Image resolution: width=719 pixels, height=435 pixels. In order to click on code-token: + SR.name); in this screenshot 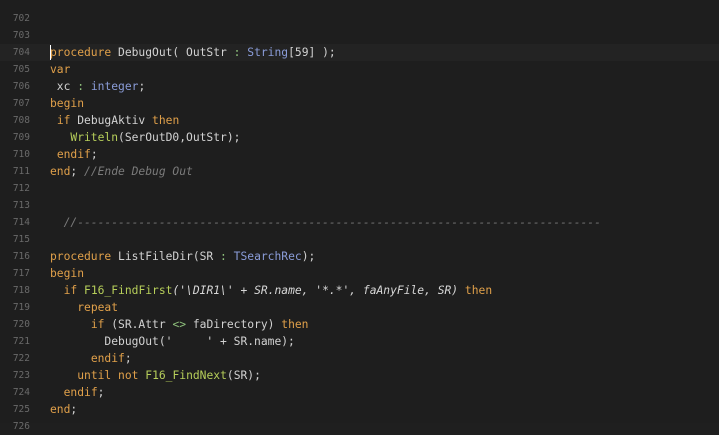, I will do `click(254, 341)`.